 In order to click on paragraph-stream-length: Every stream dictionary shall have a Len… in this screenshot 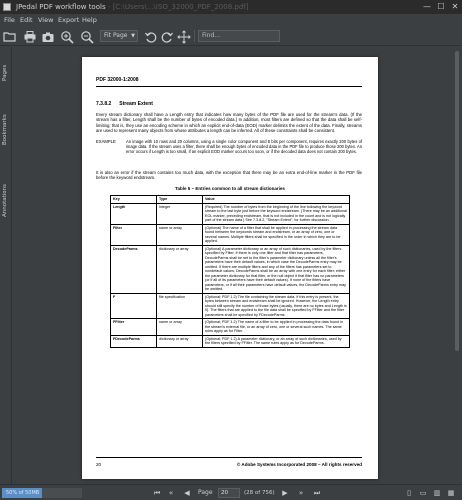, I will do `click(229, 122)`.